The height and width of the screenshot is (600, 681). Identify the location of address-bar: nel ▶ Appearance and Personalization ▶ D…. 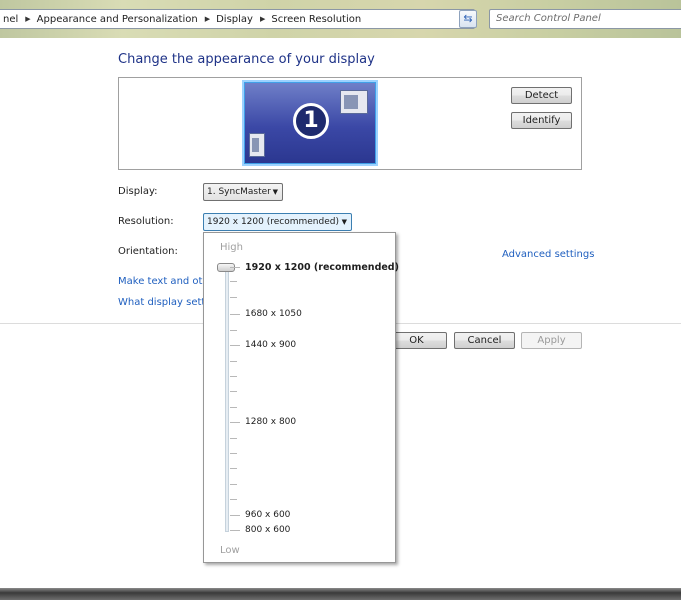
(237, 19).